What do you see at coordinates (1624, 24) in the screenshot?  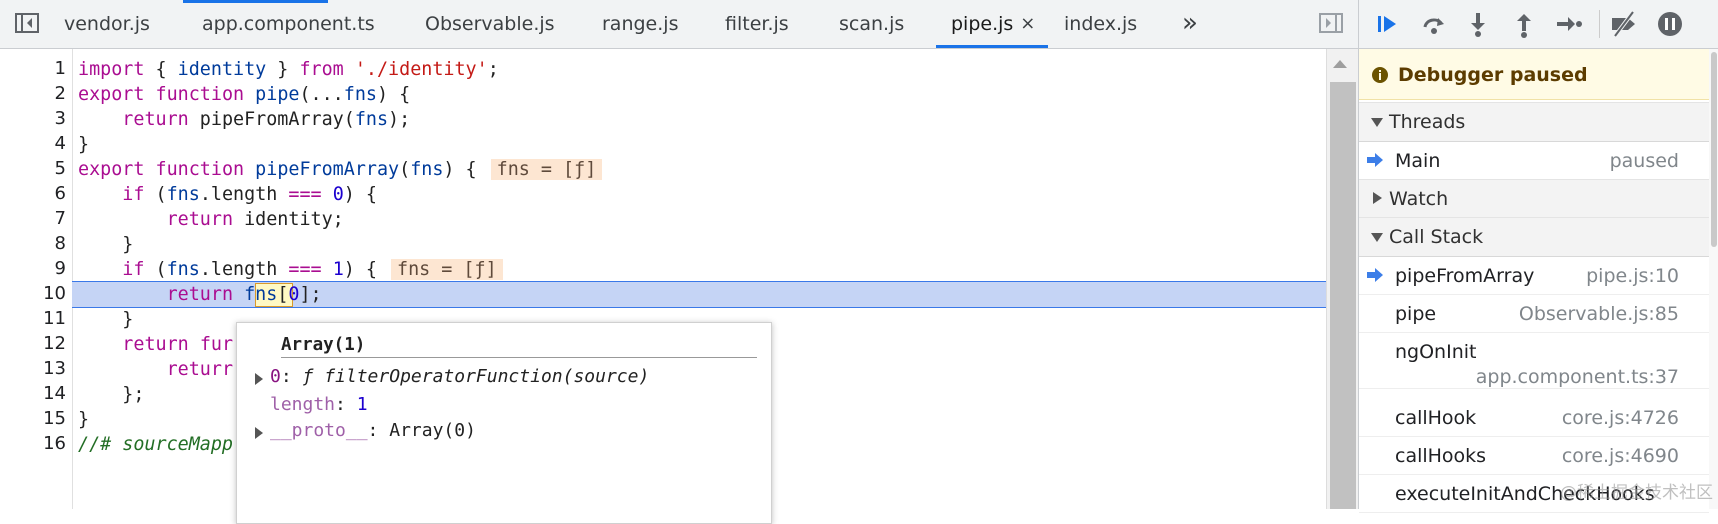 I see `deactivate-breakpoints-icon` at bounding box center [1624, 24].